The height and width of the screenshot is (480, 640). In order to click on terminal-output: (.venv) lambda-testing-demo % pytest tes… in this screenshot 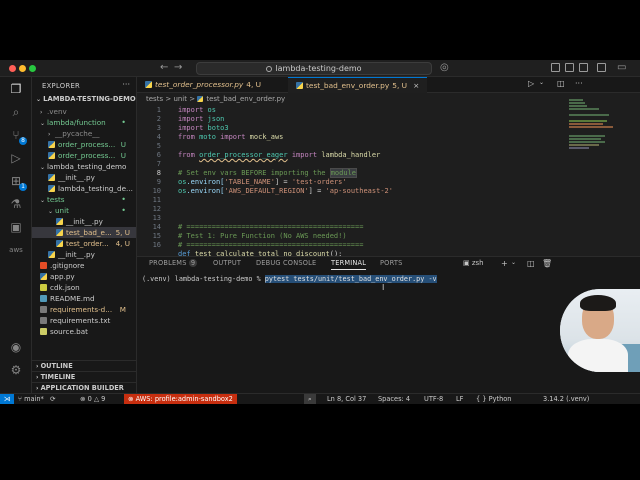, I will do `click(289, 279)`.